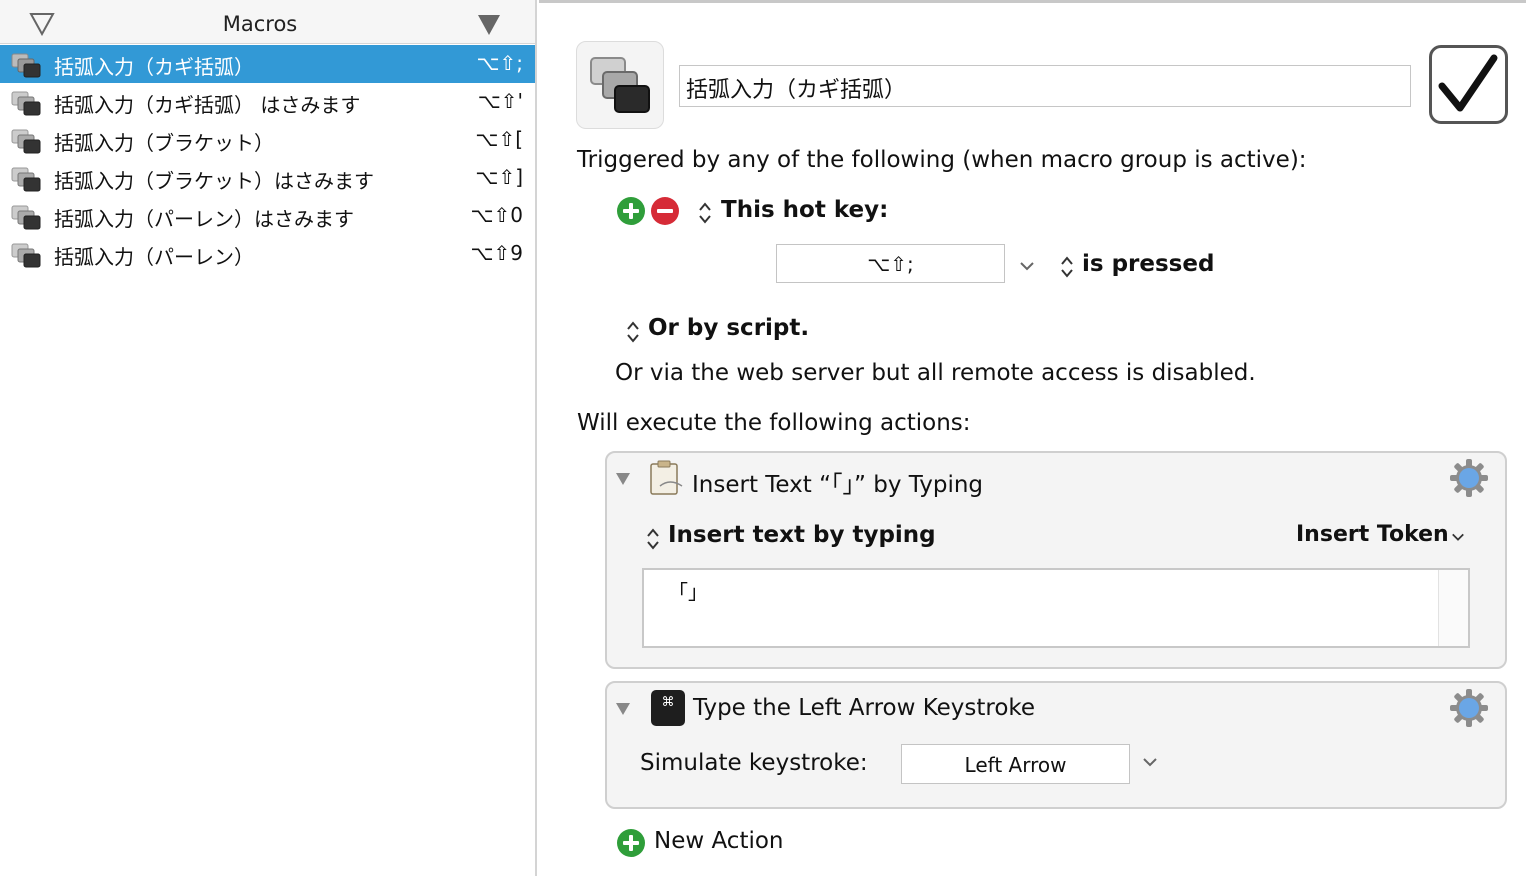 This screenshot has width=1526, height=876. Describe the element at coordinates (653, 539) in the screenshot. I see `insert-mode-popup-icon` at that location.